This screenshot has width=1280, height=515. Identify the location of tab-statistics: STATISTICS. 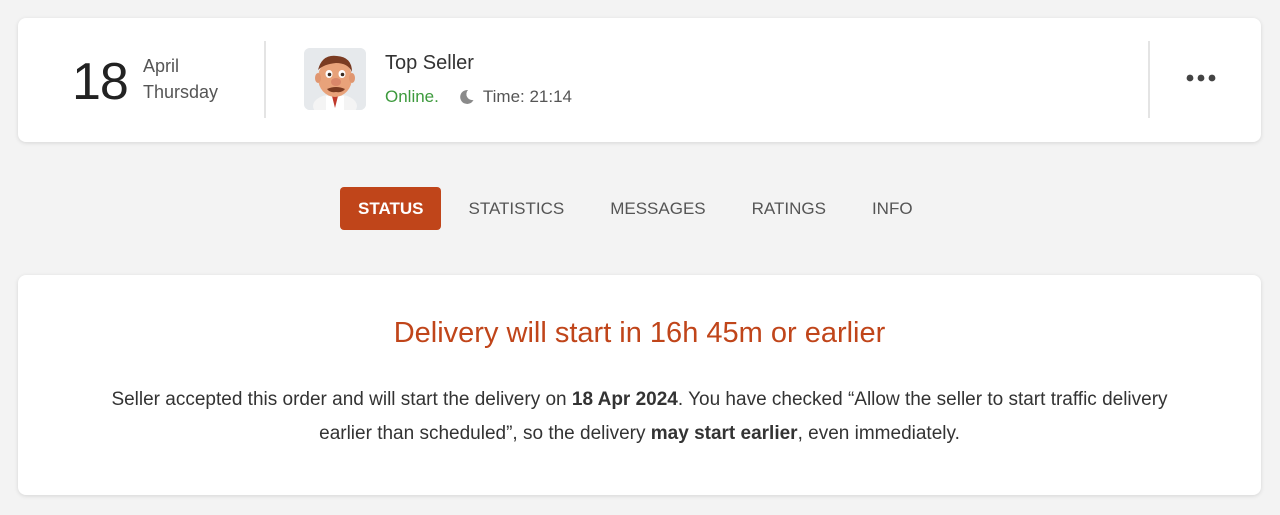
(516, 208).